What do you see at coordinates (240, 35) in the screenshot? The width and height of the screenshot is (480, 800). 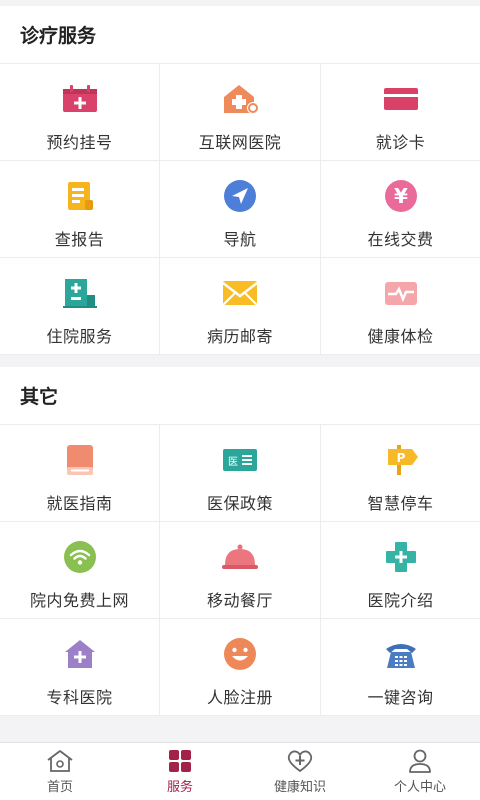 I see `section-title: 诊疗服务` at bounding box center [240, 35].